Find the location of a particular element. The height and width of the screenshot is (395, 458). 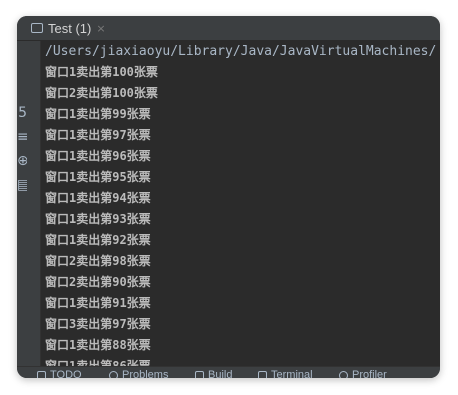

tab-test-1: Test (1) × is located at coordinates (68, 28).